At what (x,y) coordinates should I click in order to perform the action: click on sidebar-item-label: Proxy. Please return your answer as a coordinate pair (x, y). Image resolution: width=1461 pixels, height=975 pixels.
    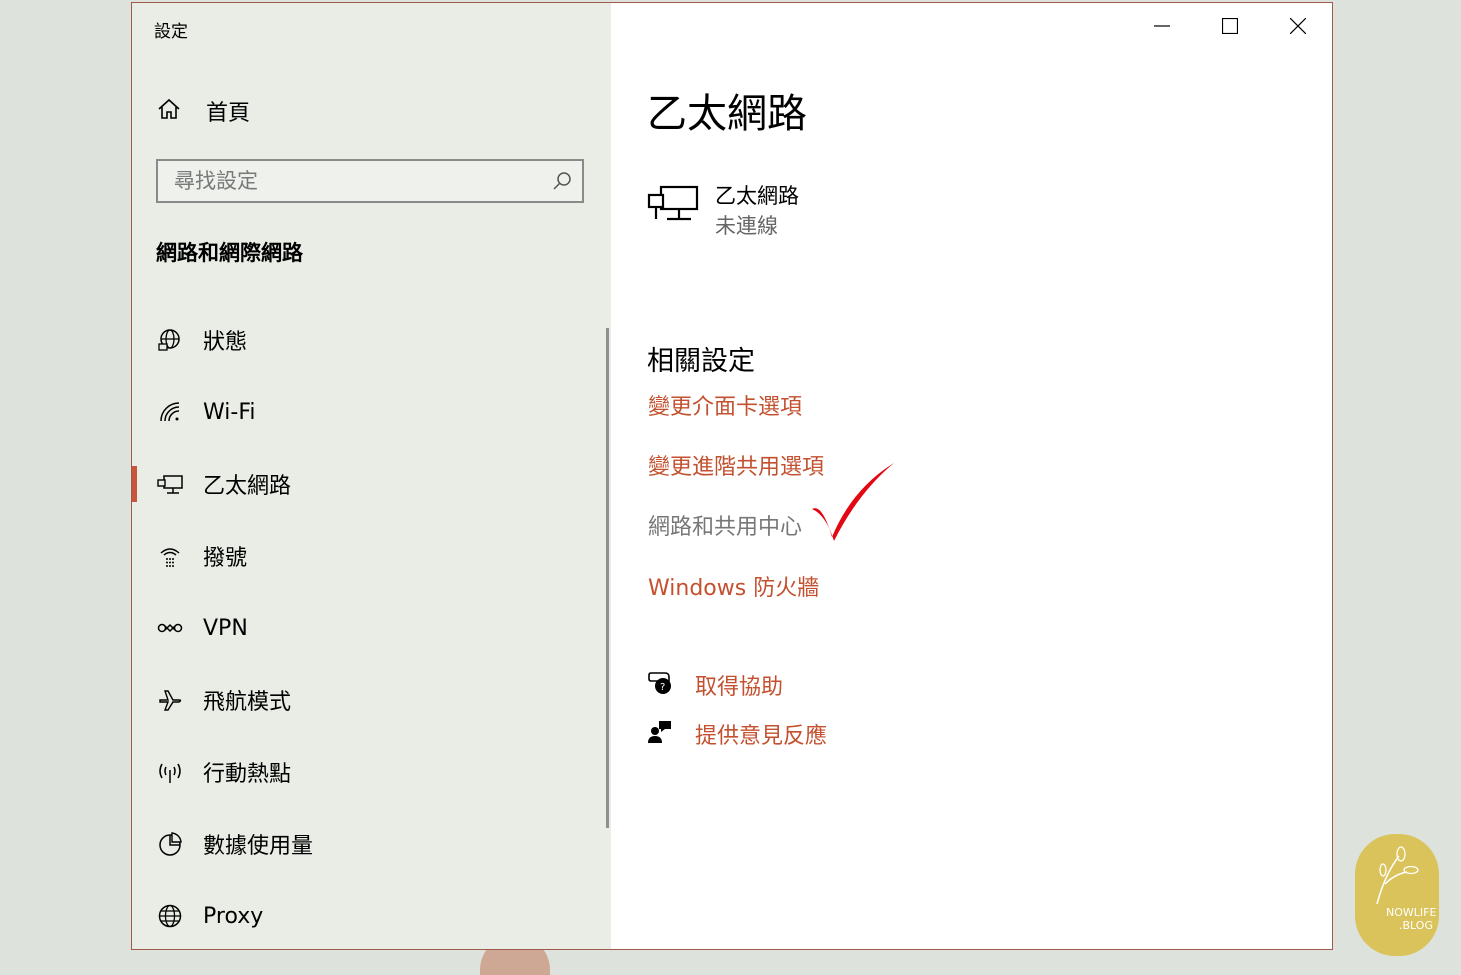
    Looking at the image, I should click on (233, 916).